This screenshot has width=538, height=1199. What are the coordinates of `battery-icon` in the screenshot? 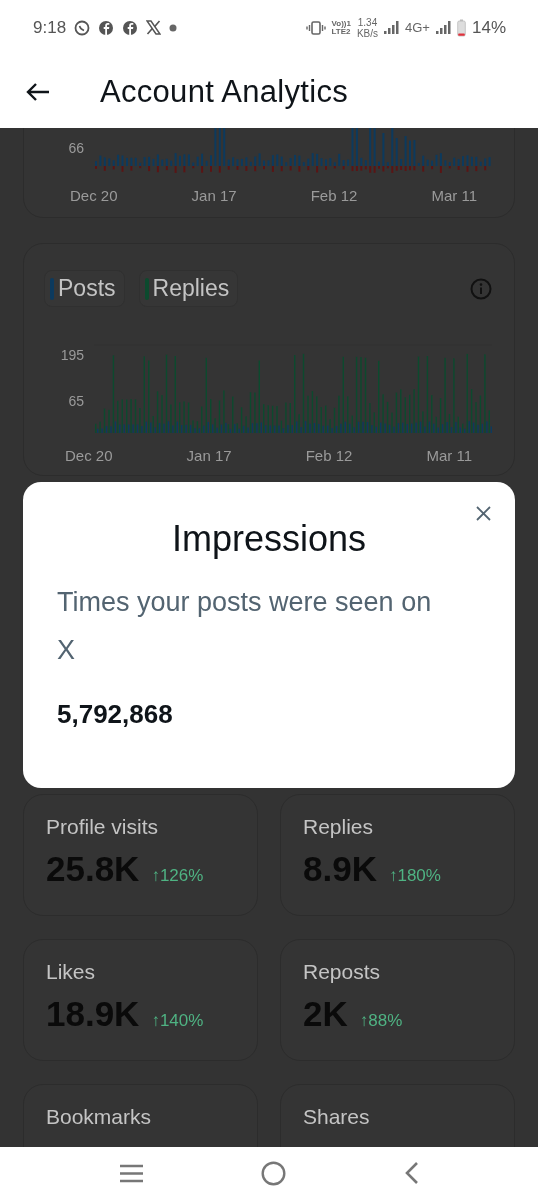 It's located at (461, 27).